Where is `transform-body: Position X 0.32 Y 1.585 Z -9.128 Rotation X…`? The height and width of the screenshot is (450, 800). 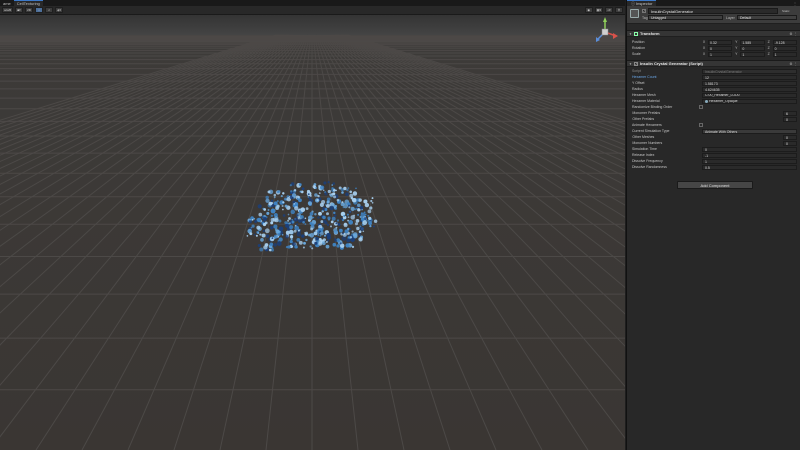
transform-body: Position X 0.32 Y 1.585 Z -9.128 Rotation X… is located at coordinates (713, 47).